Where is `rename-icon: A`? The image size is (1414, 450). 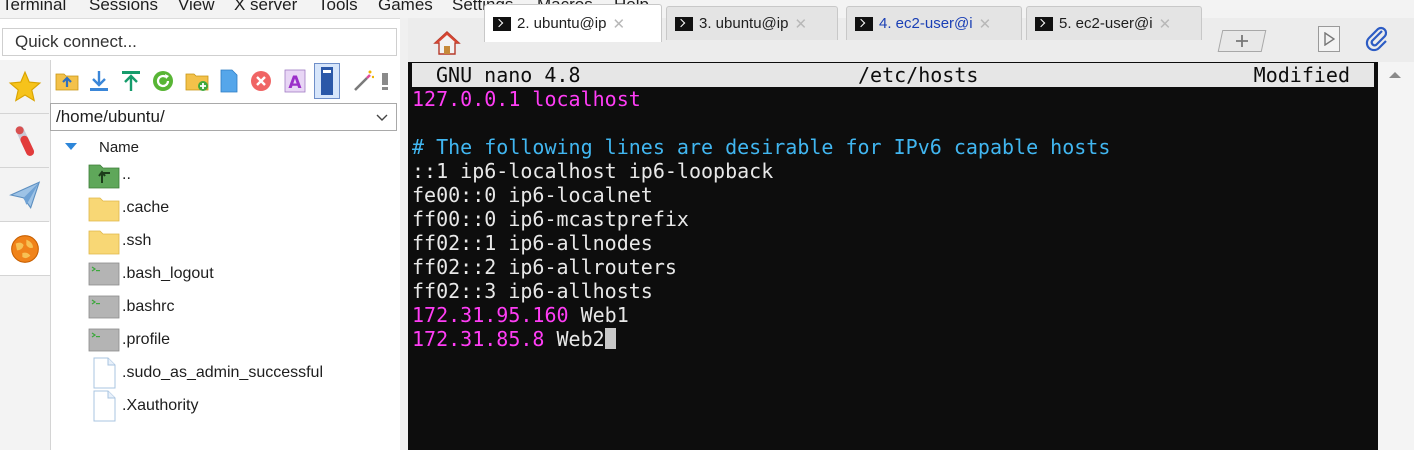
rename-icon: A is located at coordinates (295, 81).